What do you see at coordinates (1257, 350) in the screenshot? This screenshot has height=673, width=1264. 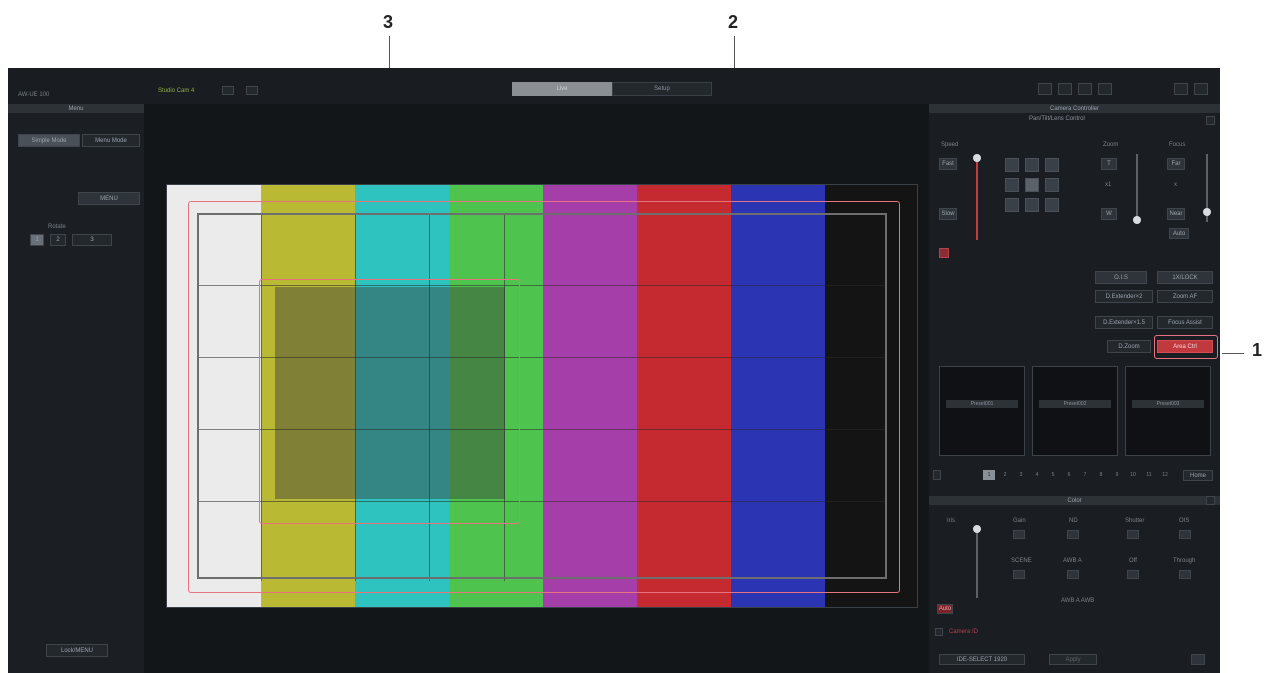 I see `callout-1: 1` at bounding box center [1257, 350].